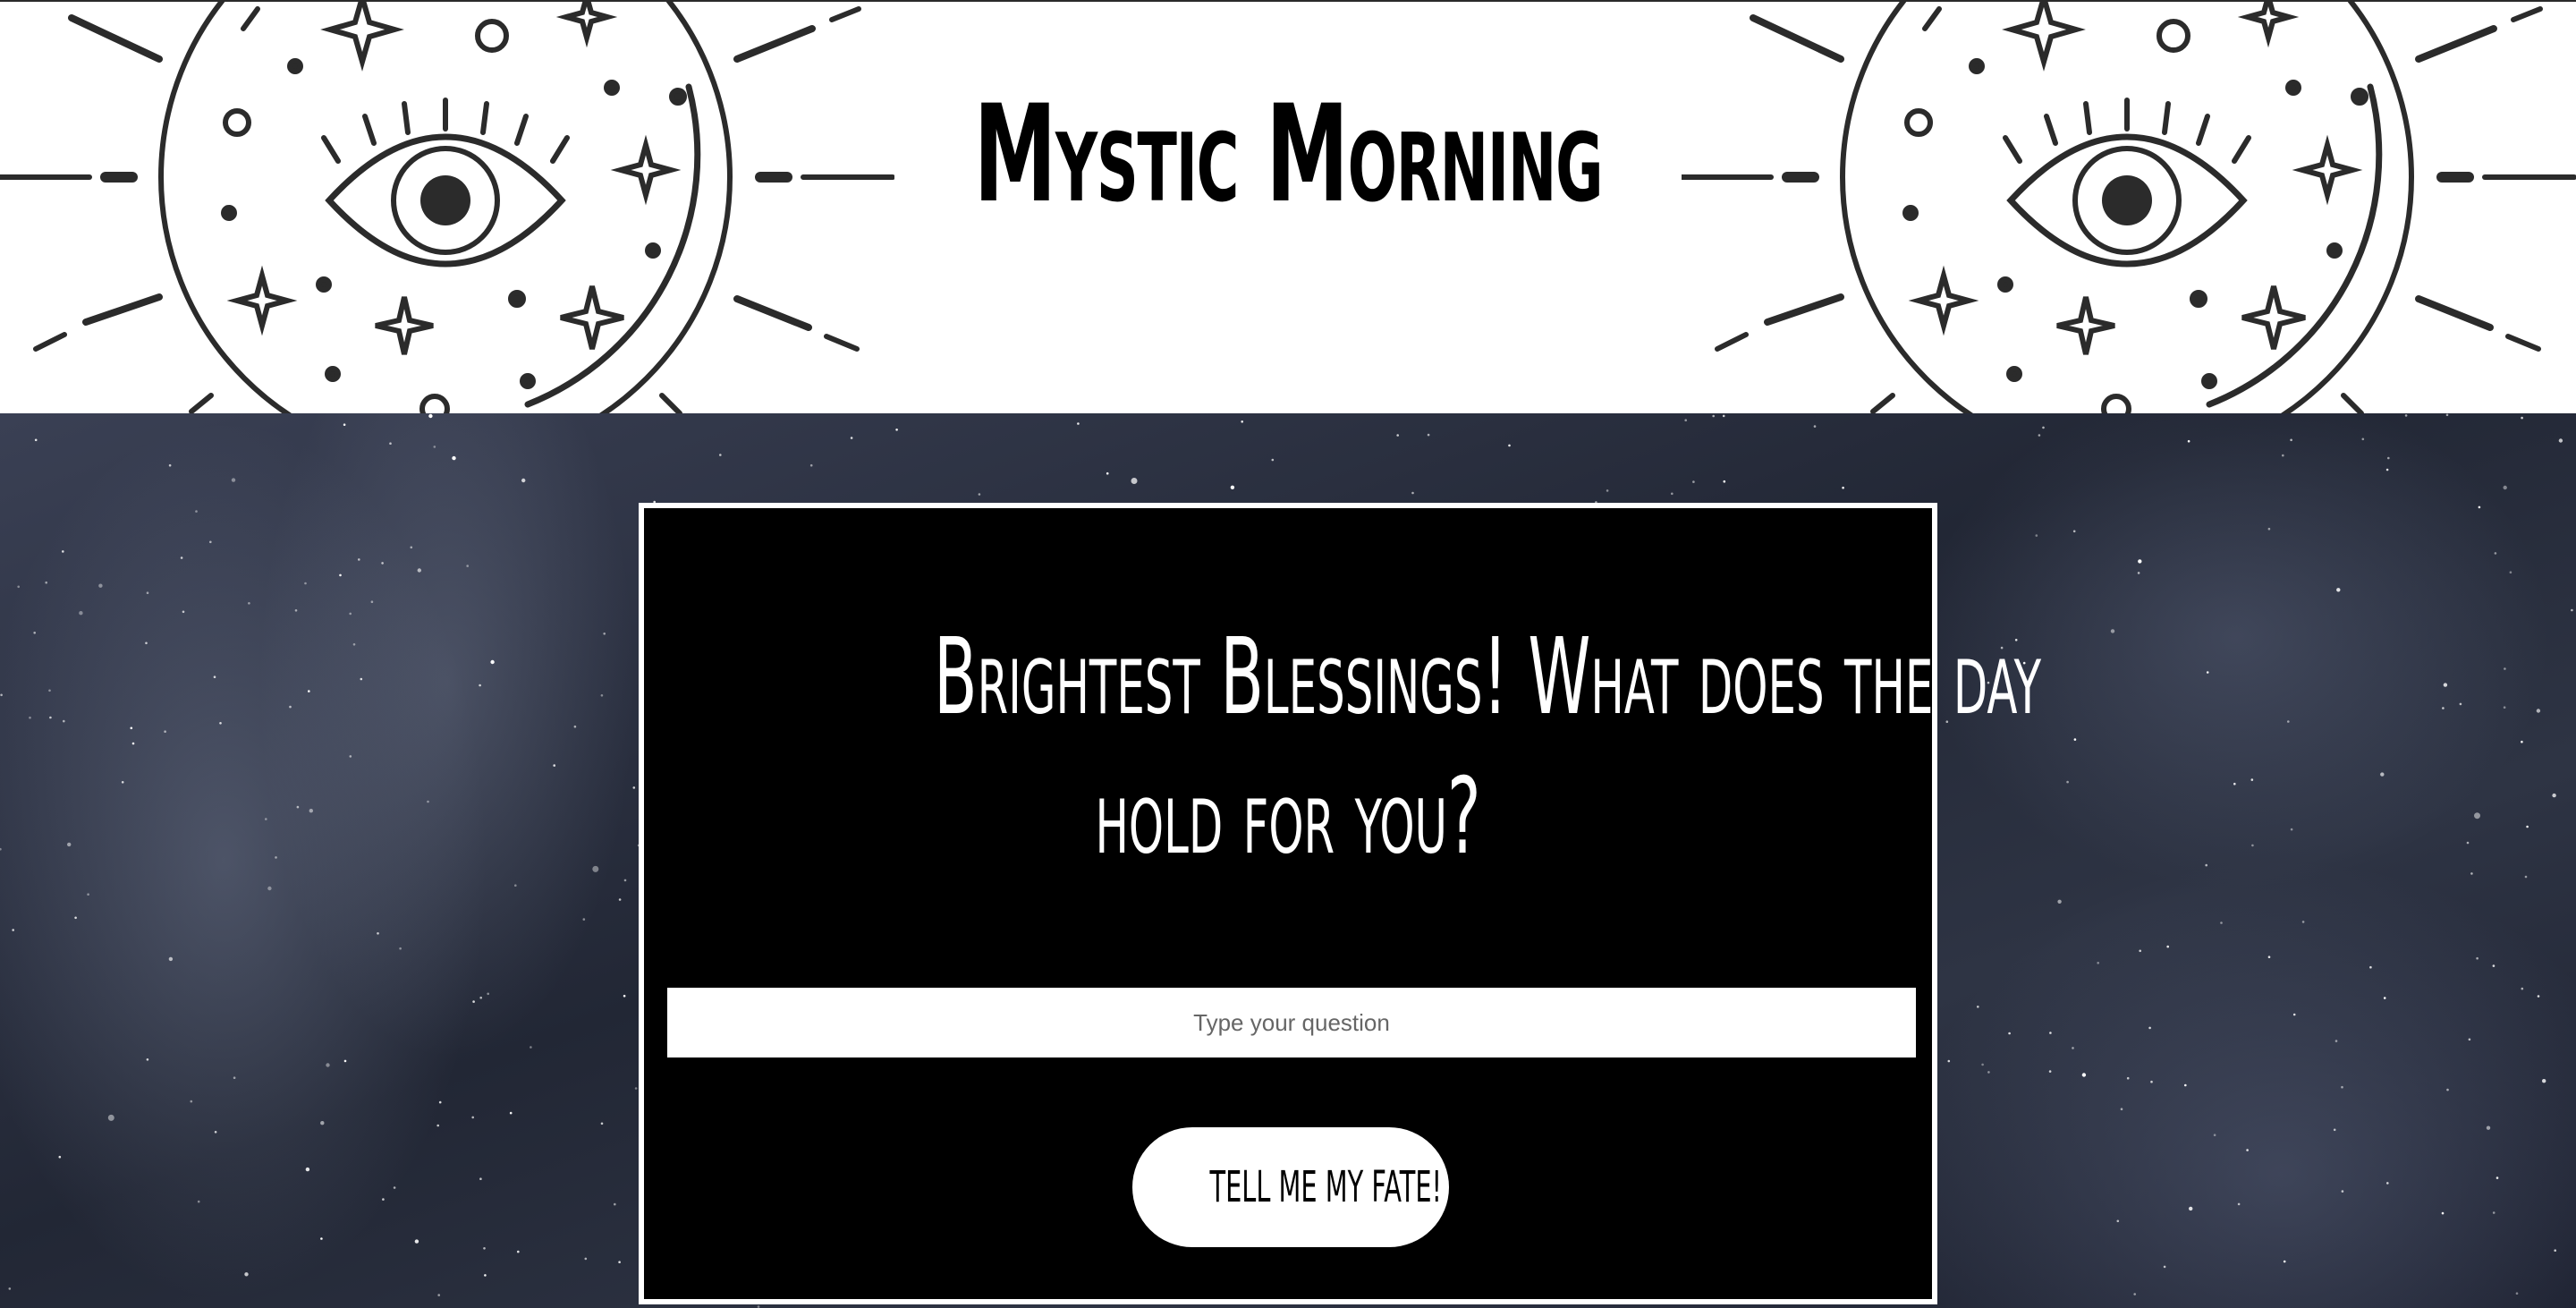 The height and width of the screenshot is (1308, 2576). What do you see at coordinates (1288, 816) in the screenshot?
I see `card-heading-line-2: hold for you?` at bounding box center [1288, 816].